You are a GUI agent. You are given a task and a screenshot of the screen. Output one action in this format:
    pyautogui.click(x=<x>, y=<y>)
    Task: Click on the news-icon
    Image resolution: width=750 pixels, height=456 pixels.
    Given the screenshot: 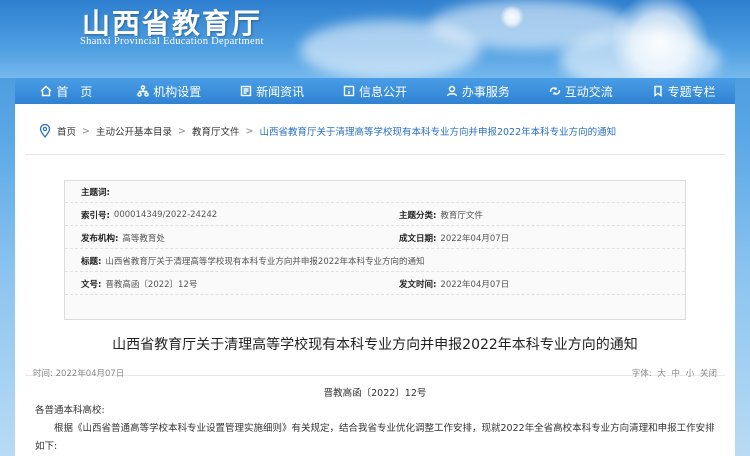 What is the action you would take?
    pyautogui.click(x=246, y=91)
    